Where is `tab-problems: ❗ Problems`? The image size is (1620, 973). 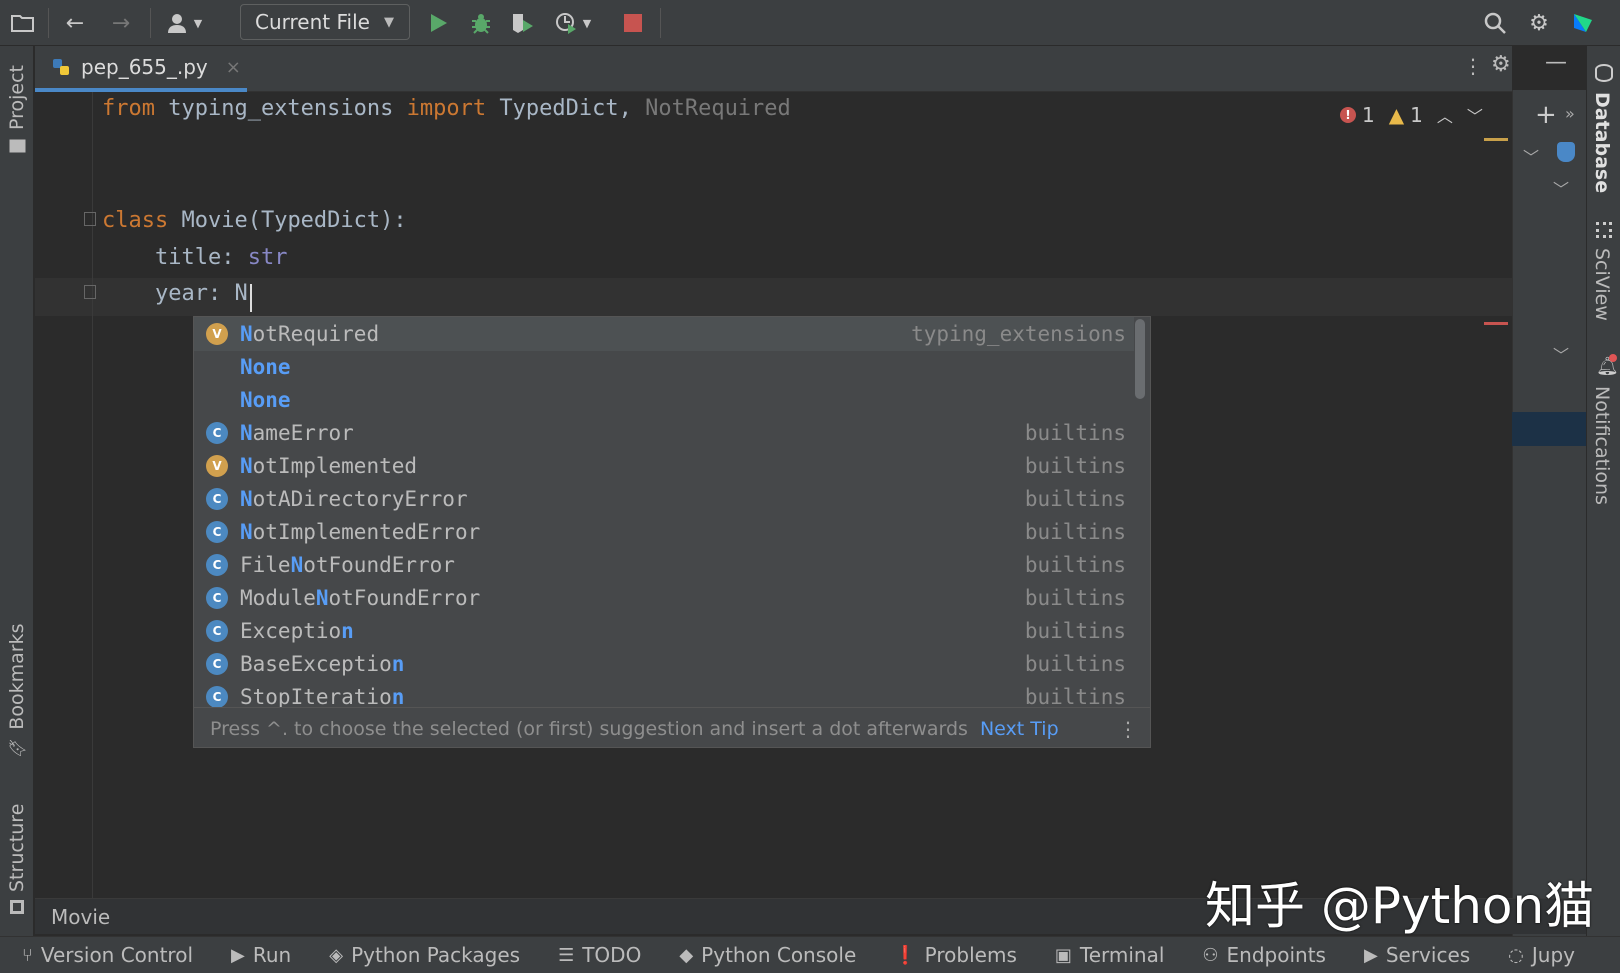
tab-problems: ❗ Problems is located at coordinates (955, 955).